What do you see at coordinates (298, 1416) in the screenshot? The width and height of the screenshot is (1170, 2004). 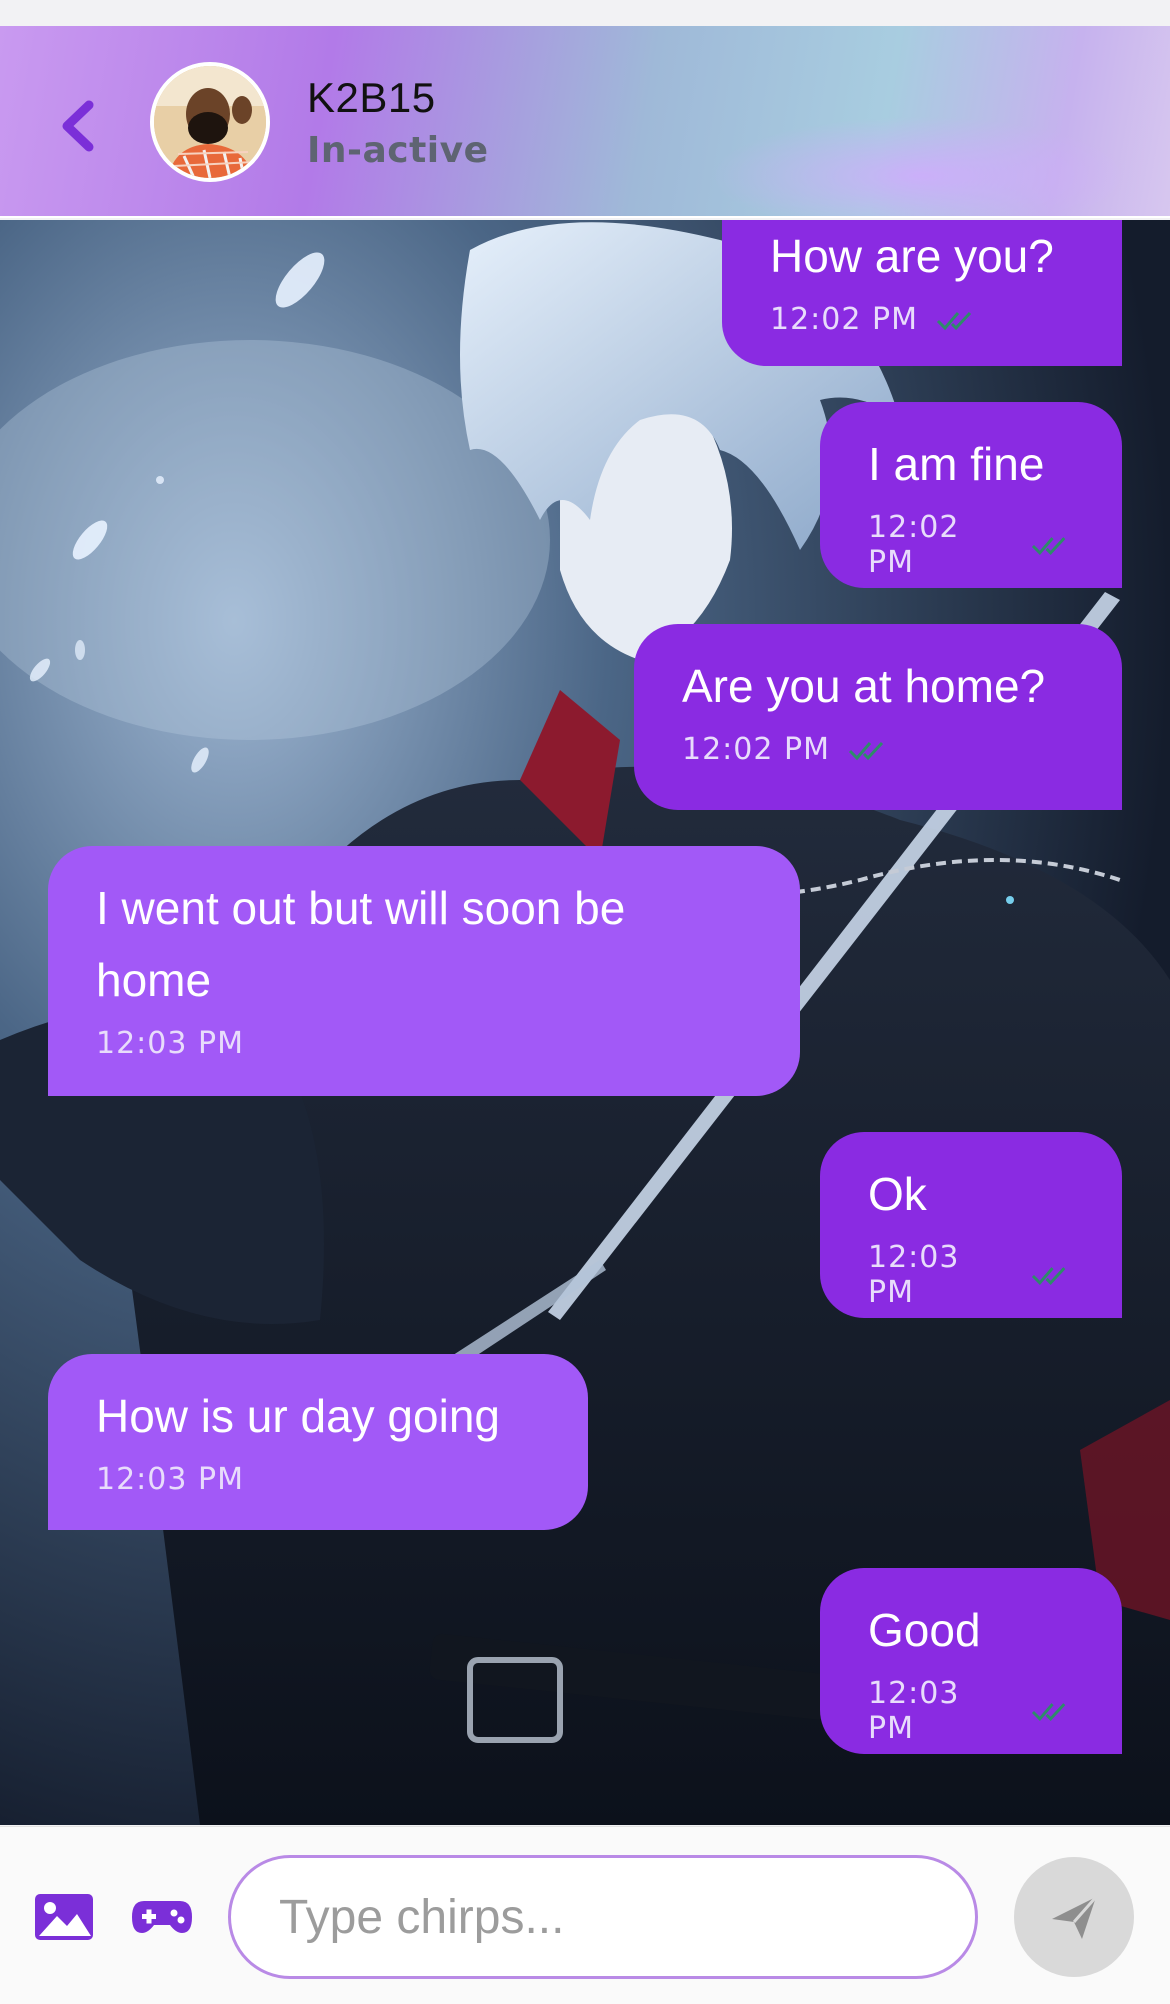 I see `message-text: How is ur day going` at bounding box center [298, 1416].